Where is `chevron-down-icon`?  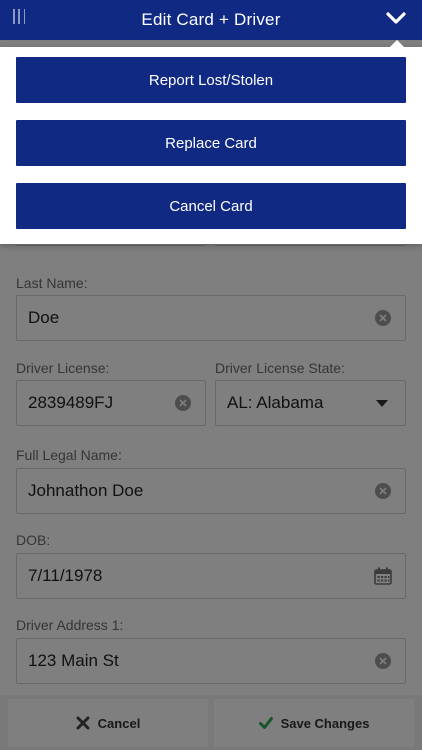
chevron-down-icon is located at coordinates (396, 18).